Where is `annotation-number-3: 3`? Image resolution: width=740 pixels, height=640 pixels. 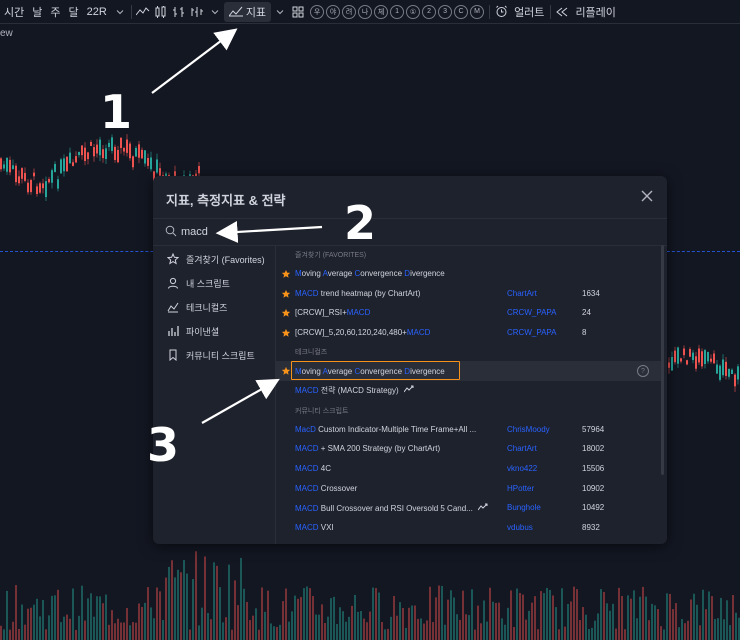 annotation-number-3: 3 is located at coordinates (163, 445).